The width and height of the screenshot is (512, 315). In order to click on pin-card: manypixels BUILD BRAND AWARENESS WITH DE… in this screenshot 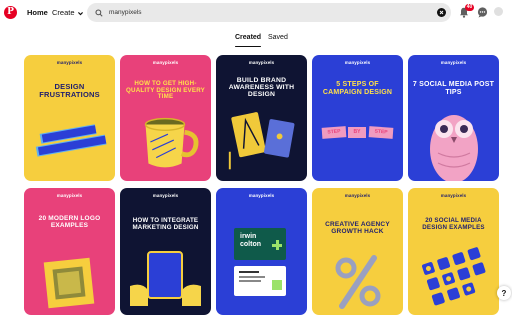, I will do `click(261, 118)`.